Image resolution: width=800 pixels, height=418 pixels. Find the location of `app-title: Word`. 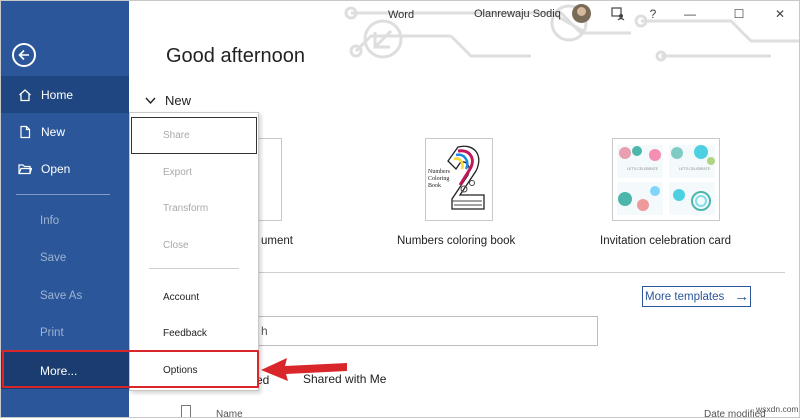

app-title: Word is located at coordinates (401, 15).